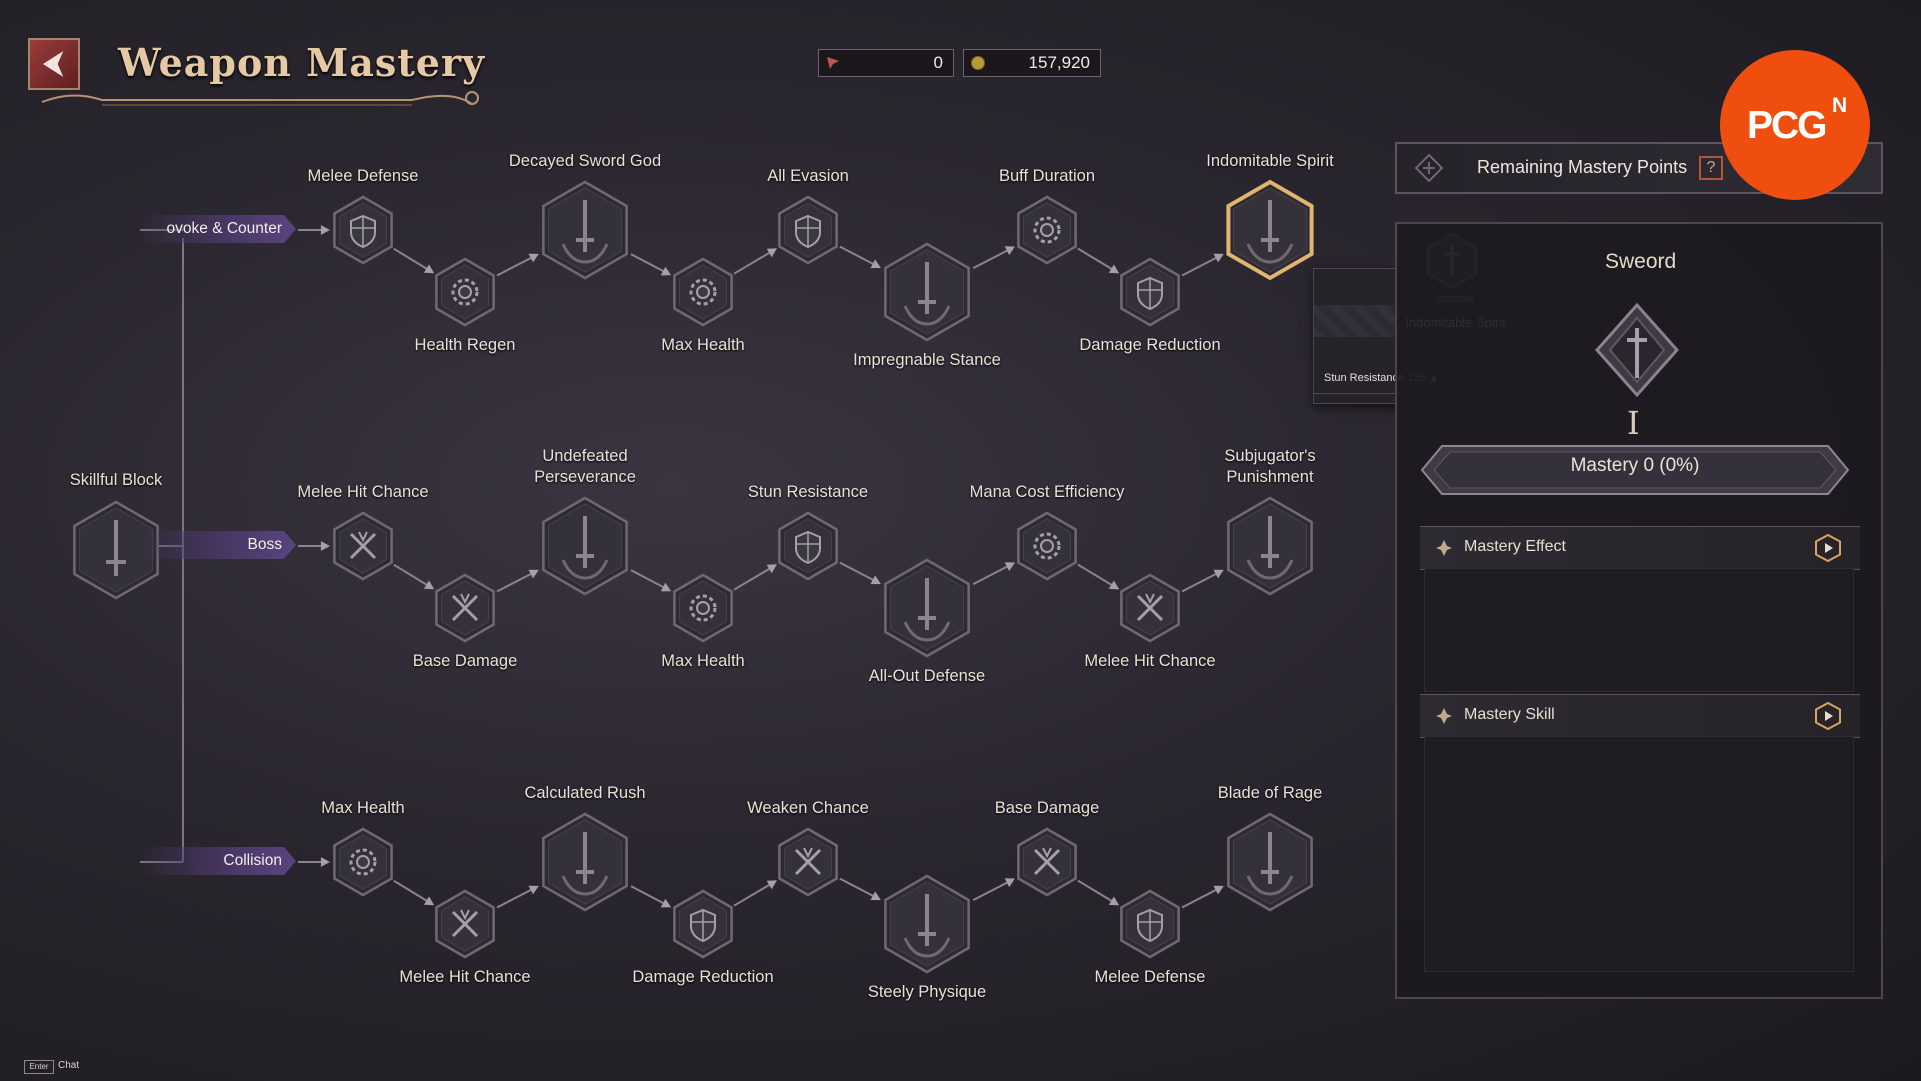 The image size is (1921, 1081). What do you see at coordinates (1270, 466) in the screenshot?
I see `skill-label: Subjugator's Punishment` at bounding box center [1270, 466].